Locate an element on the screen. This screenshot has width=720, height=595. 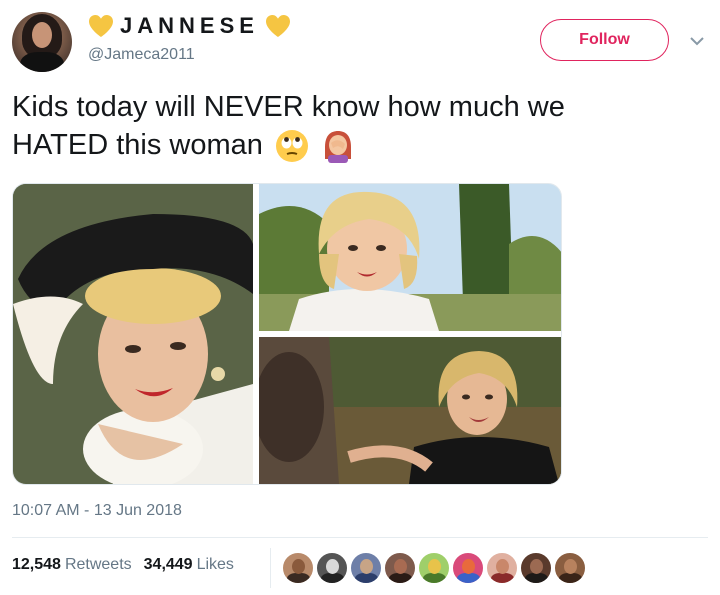
retweets-count: 12,548 is located at coordinates (36, 565).